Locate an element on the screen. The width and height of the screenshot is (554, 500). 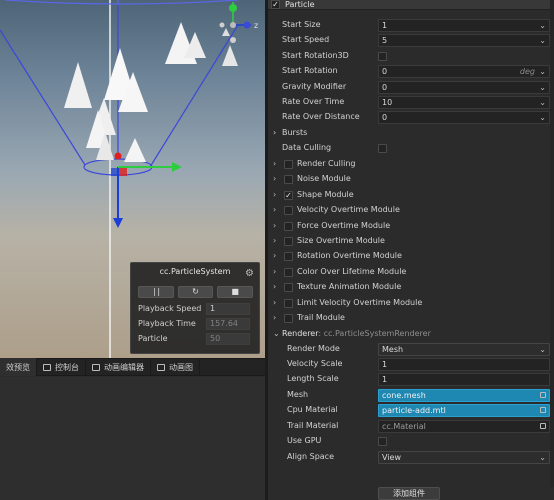
start-rotation-input: 0 deg ⌄ is located at coordinates (464, 71).